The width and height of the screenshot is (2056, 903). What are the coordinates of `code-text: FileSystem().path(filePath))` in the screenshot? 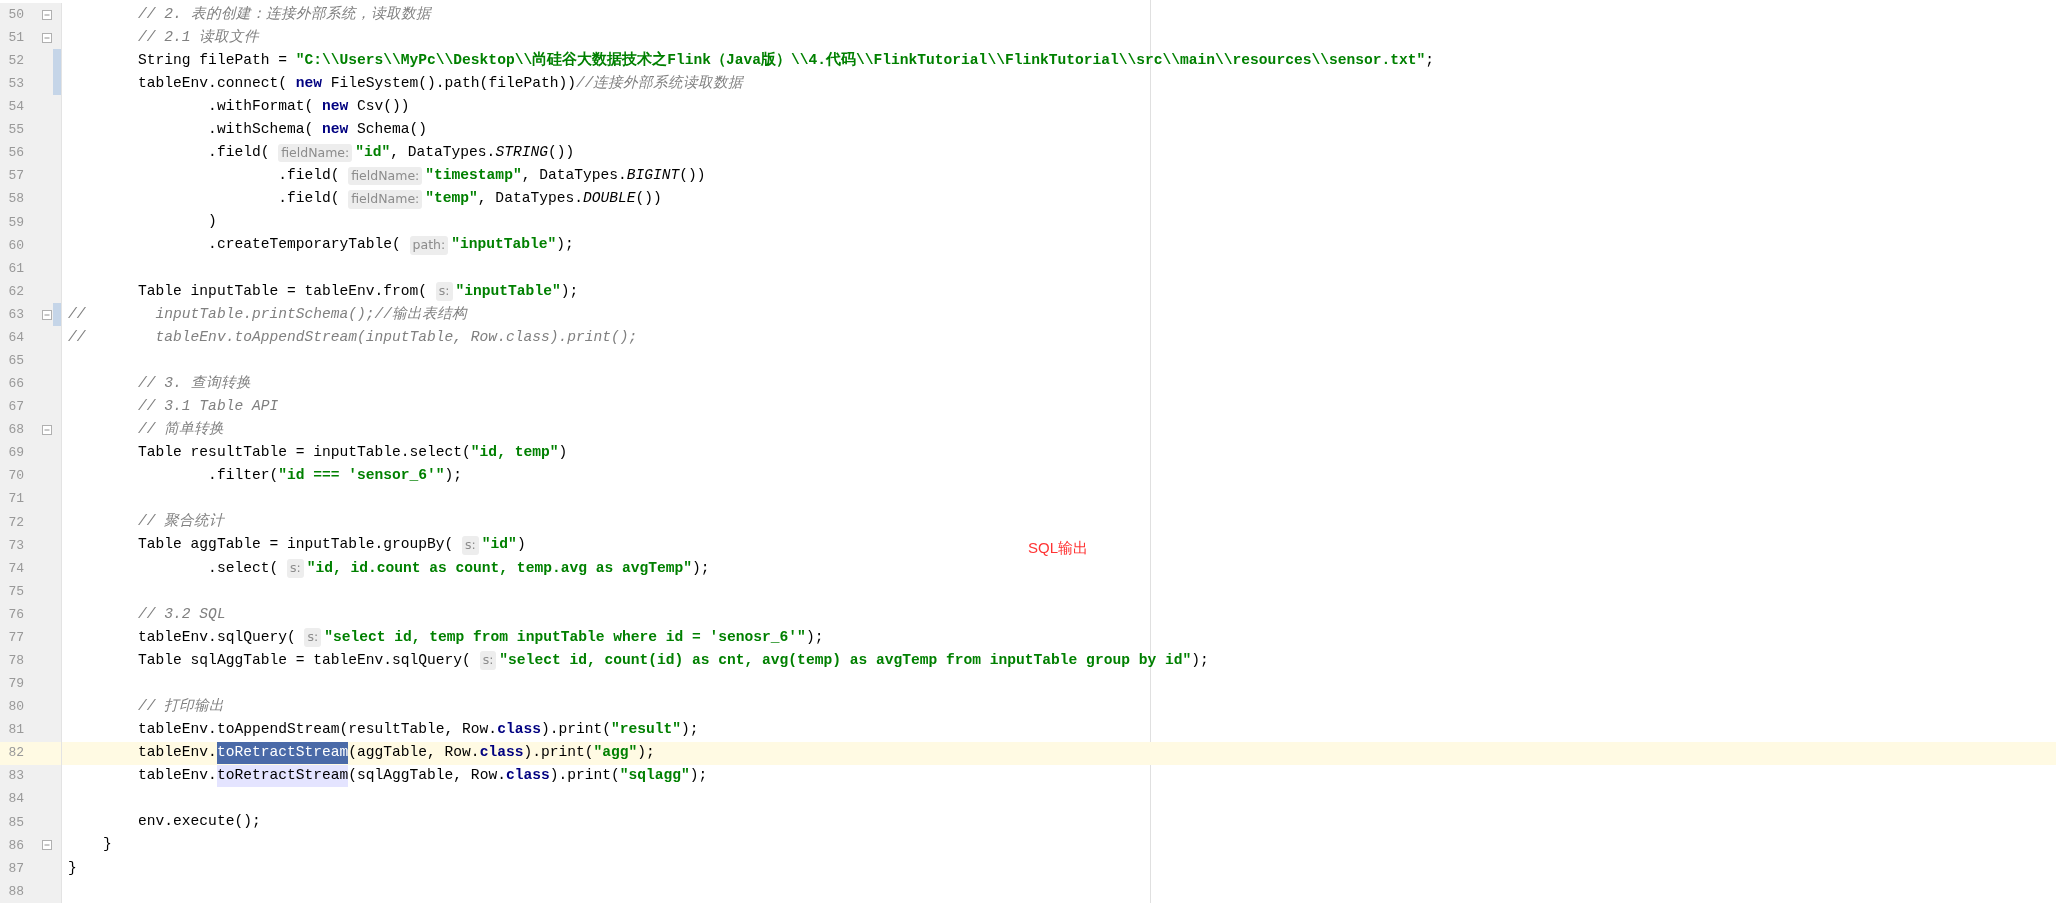 It's located at (452, 83).